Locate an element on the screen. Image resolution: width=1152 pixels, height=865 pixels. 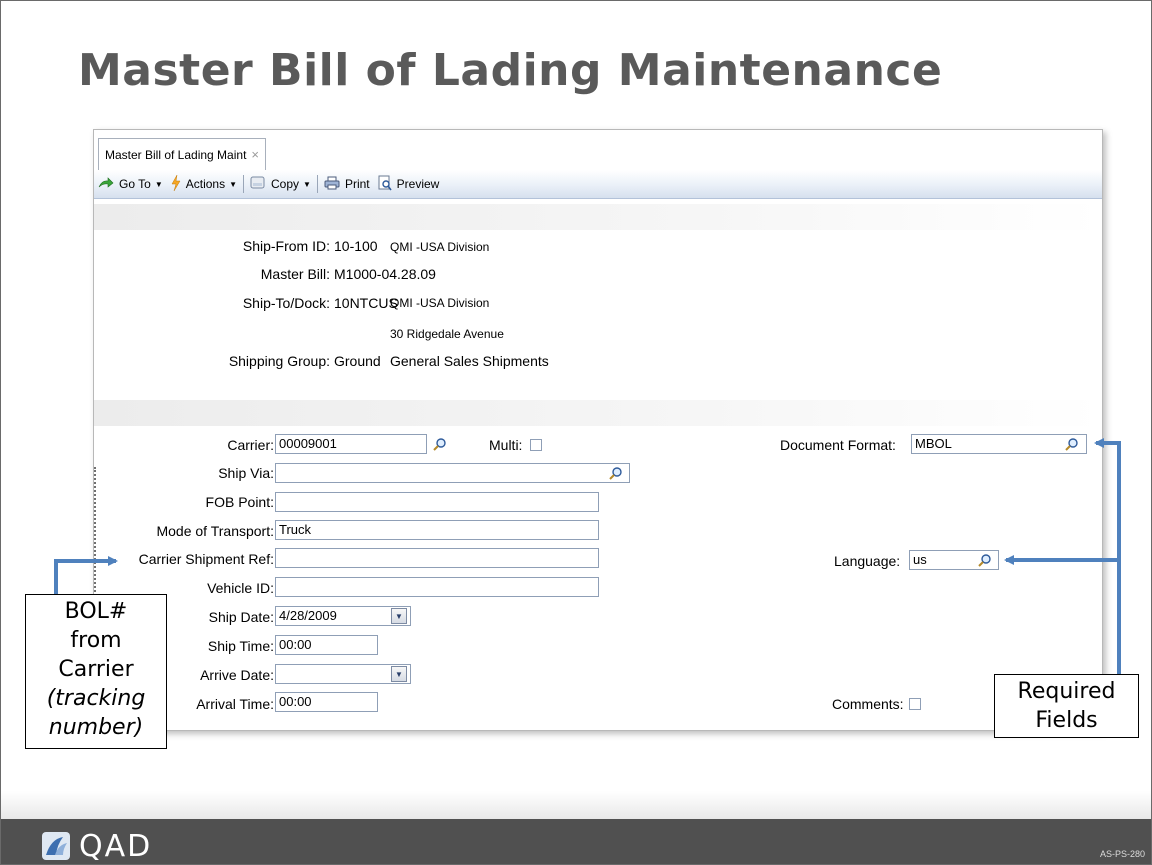
arrive-date-label: Arrive Date: is located at coordinates (237, 675).